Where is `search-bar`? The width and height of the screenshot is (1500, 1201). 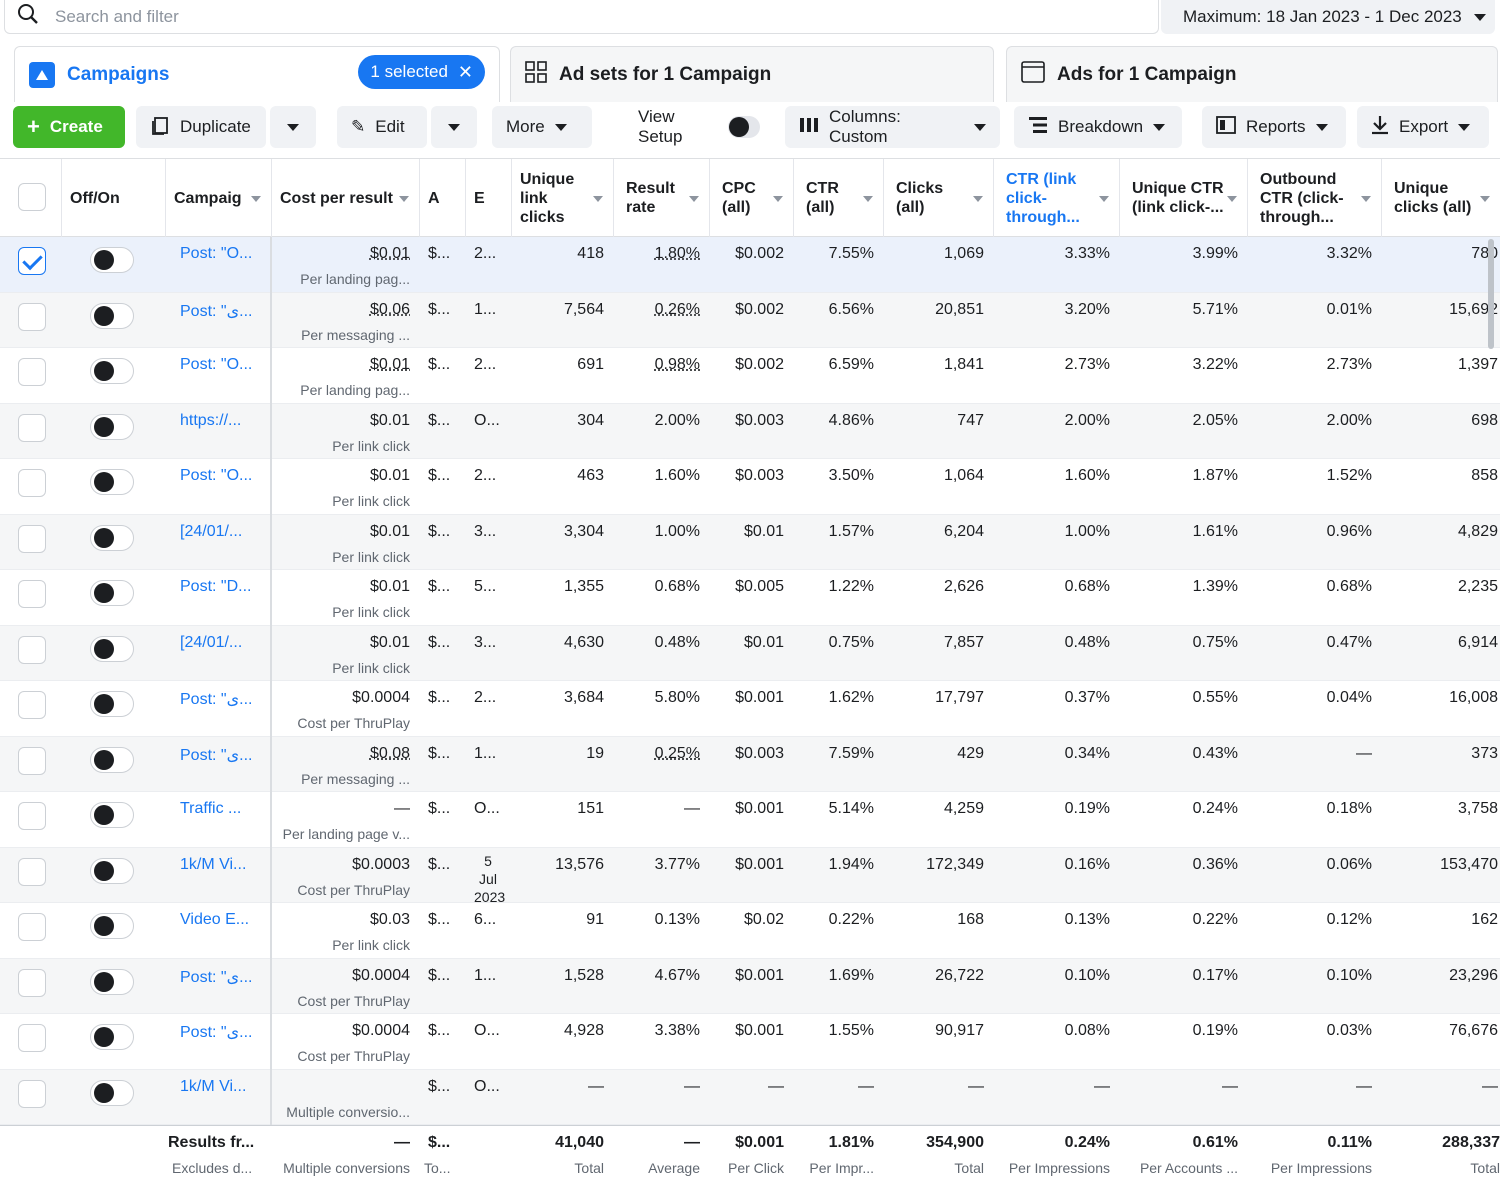
search-bar is located at coordinates (581, 17).